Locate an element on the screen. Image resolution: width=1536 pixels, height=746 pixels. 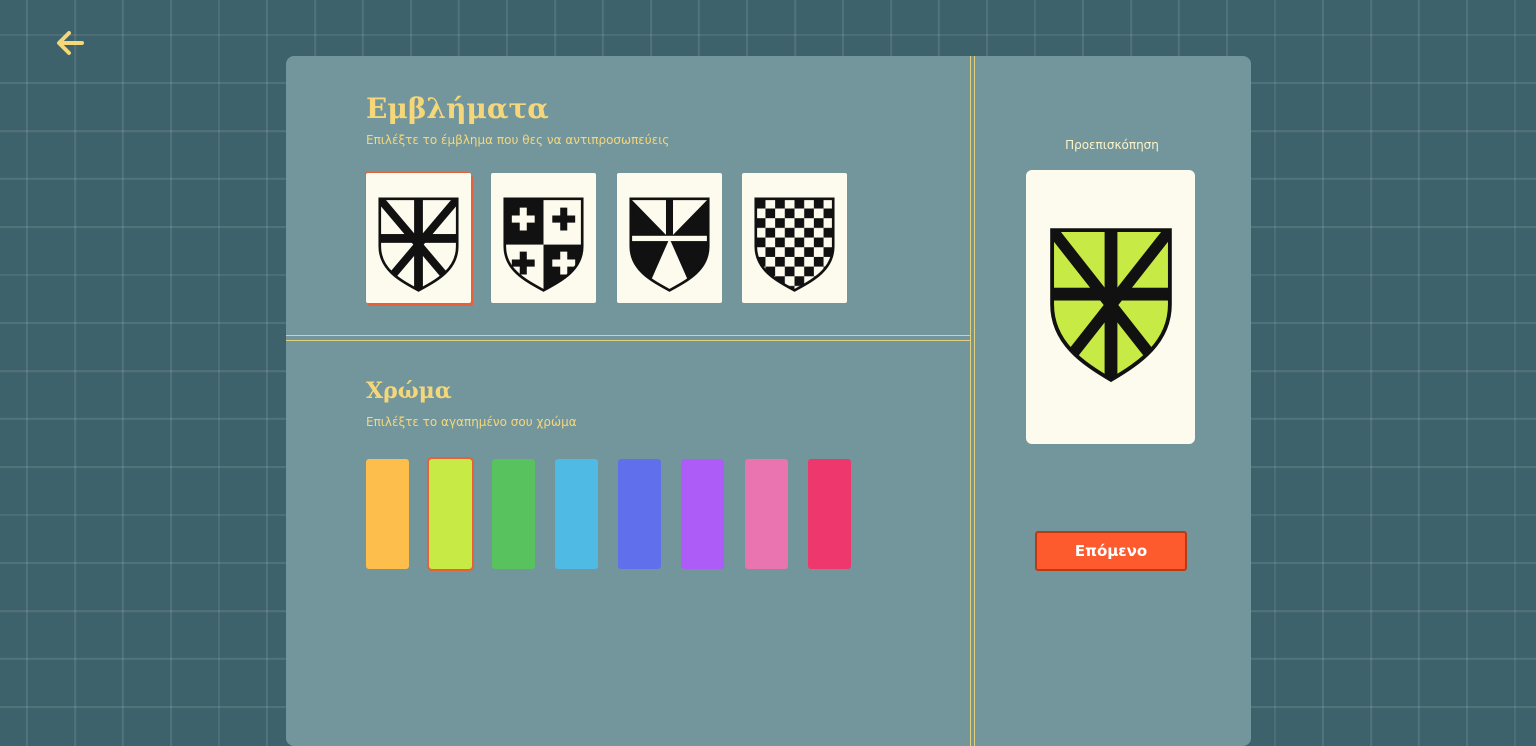
back-button is located at coordinates (72, 44).